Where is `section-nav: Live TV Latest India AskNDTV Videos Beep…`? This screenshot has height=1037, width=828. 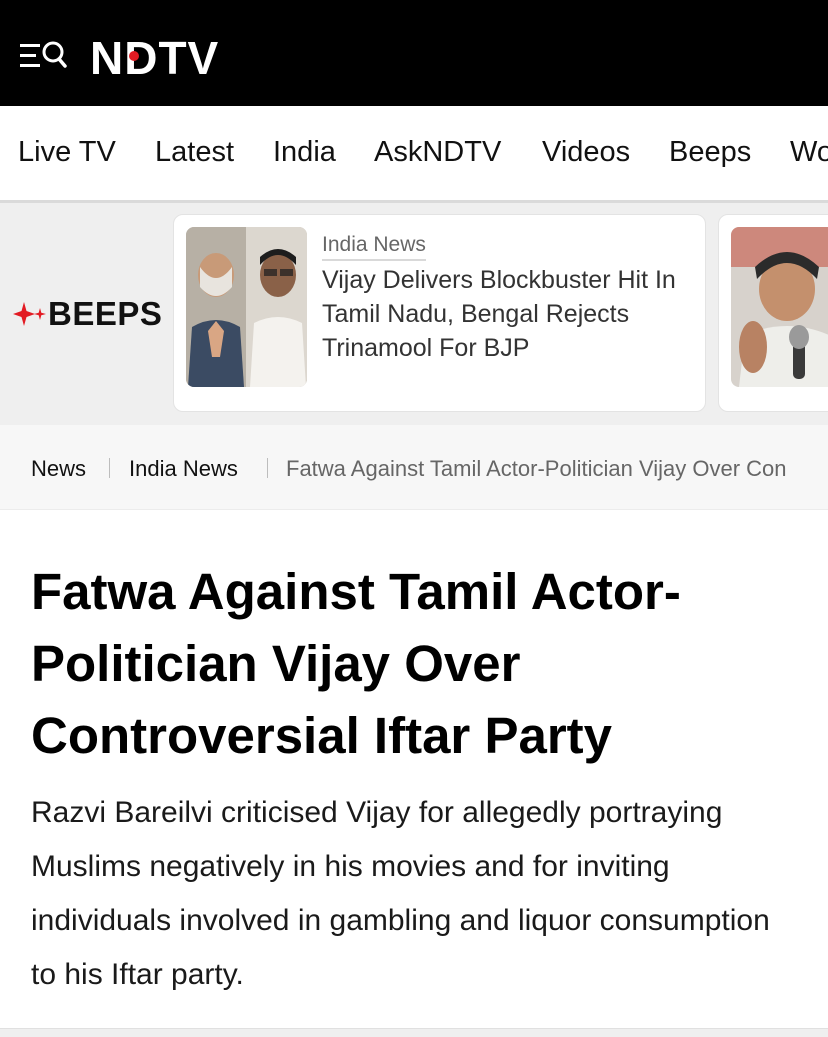
section-nav: Live TV Latest India AskNDTV Videos Beep… is located at coordinates (414, 153).